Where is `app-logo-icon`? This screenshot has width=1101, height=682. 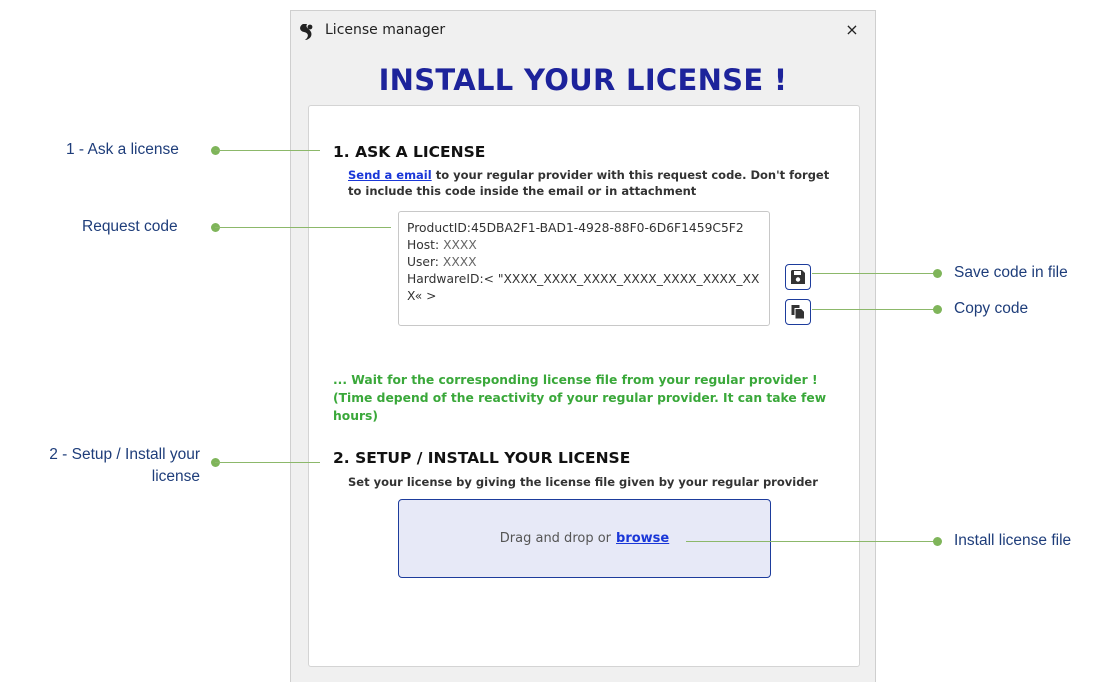 app-logo-icon is located at coordinates (307, 32).